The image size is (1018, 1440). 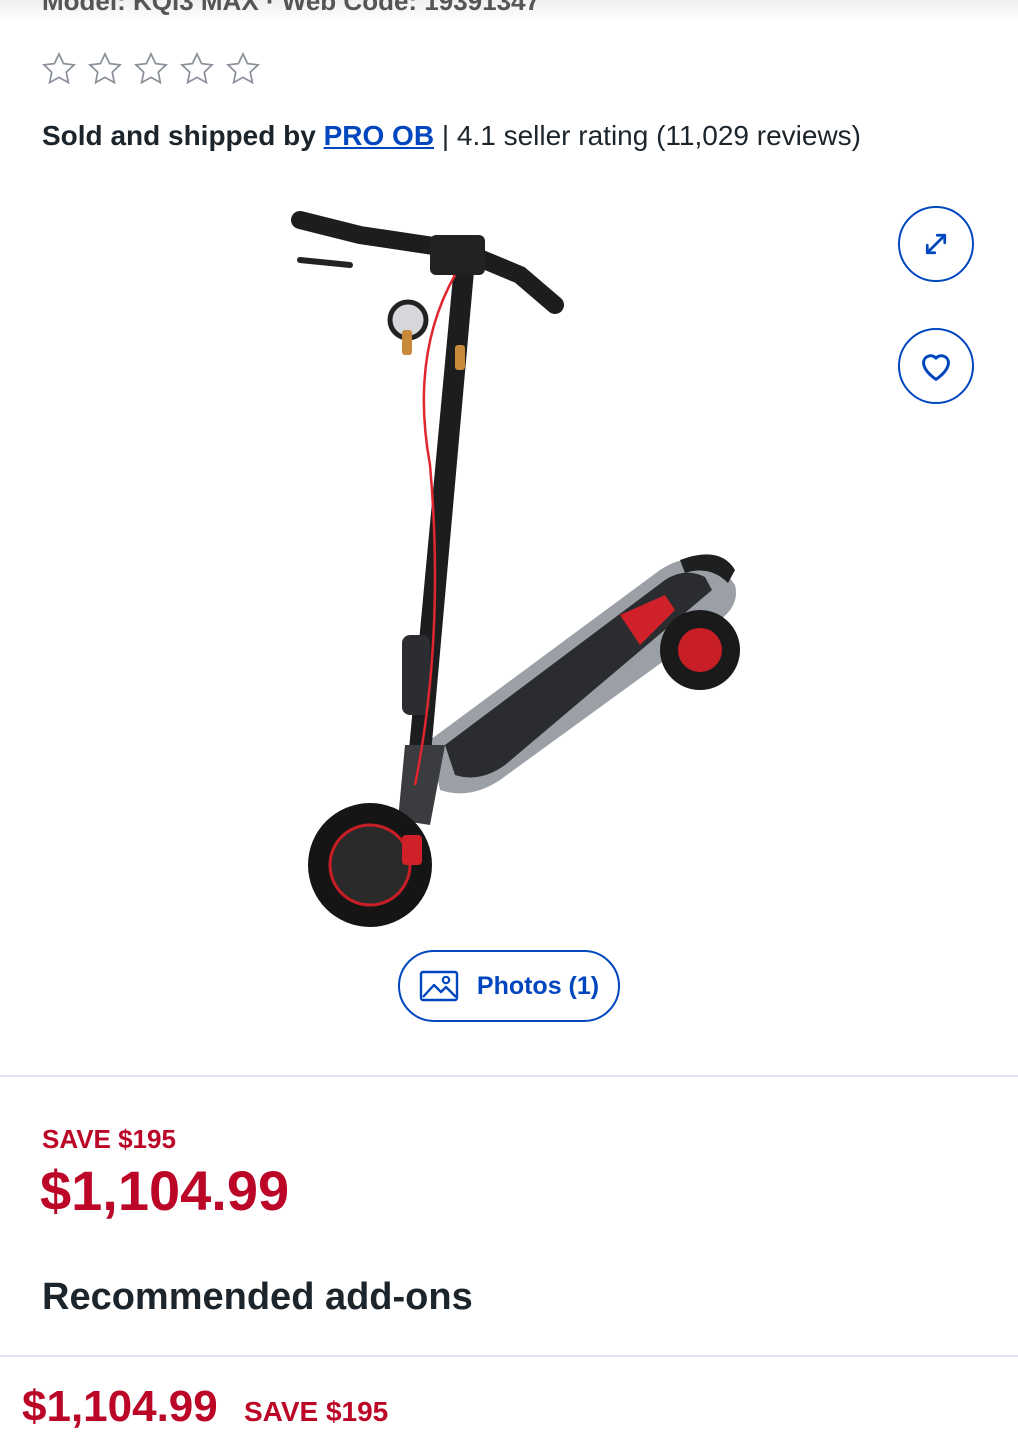 What do you see at coordinates (120, 1406) in the screenshot?
I see `sticky-price: $1,104.99` at bounding box center [120, 1406].